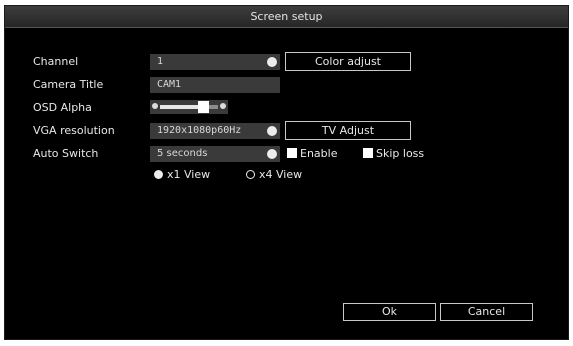  I want to click on enable-checkbox: Enable, so click(312, 154).